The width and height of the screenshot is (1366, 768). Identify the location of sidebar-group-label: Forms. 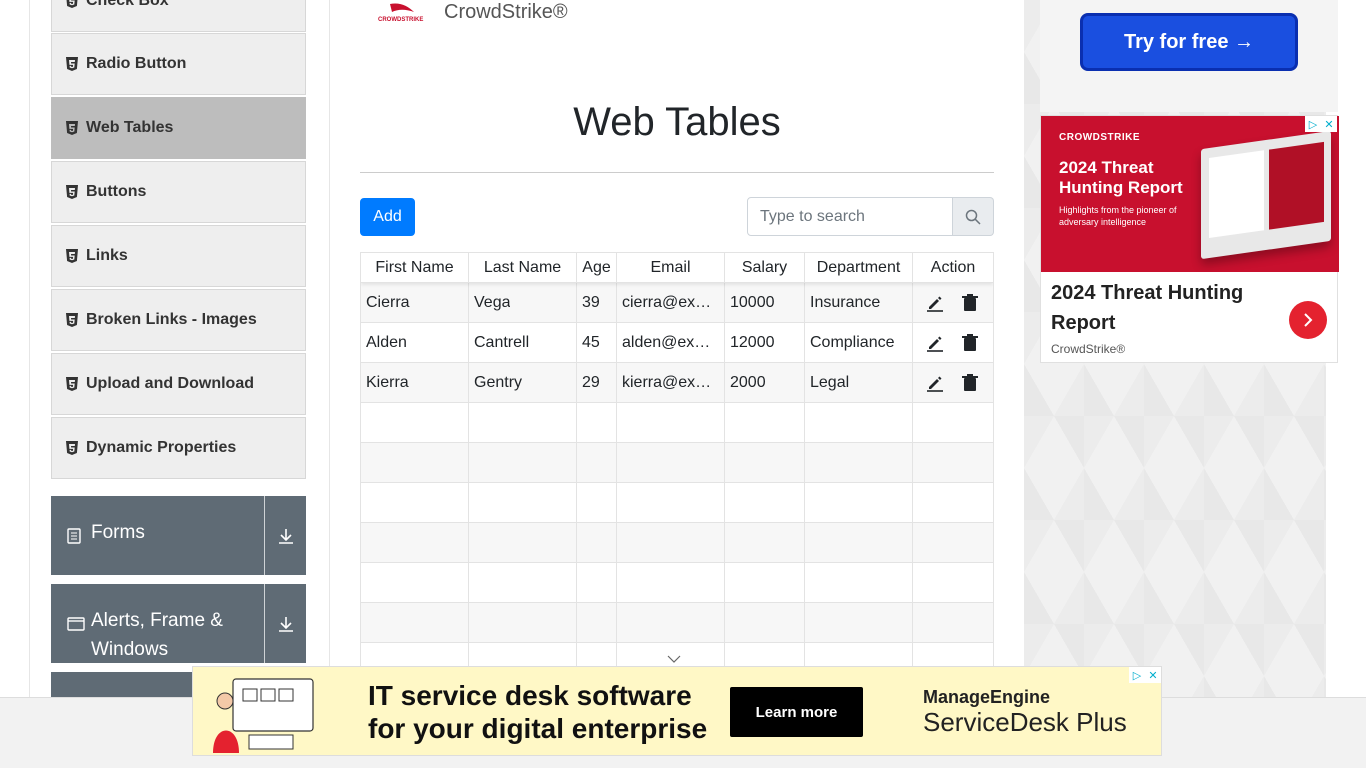
(118, 532).